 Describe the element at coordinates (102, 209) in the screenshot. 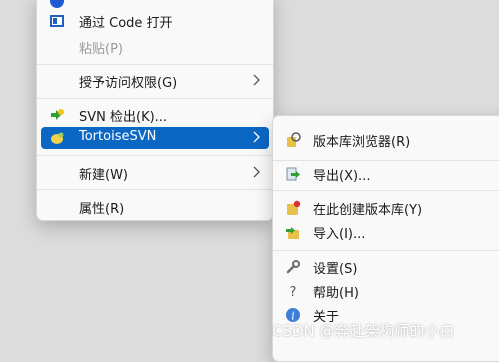

I see `menu-item-label: 属性(R)` at that location.